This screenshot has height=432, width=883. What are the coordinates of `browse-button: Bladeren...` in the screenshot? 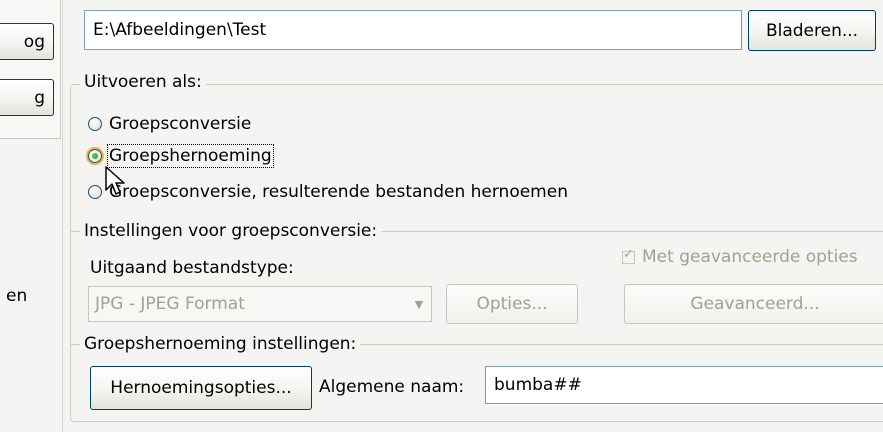 It's located at (812, 30).